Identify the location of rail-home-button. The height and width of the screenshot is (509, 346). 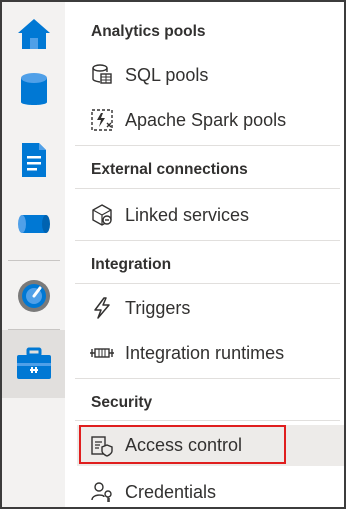
(33, 34).